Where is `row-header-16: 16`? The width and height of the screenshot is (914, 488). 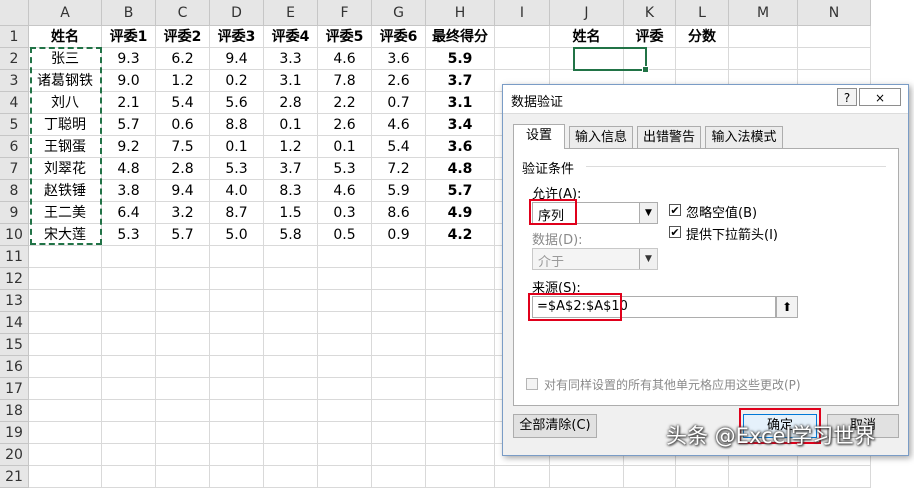
row-header-16: 16 is located at coordinates (14, 367).